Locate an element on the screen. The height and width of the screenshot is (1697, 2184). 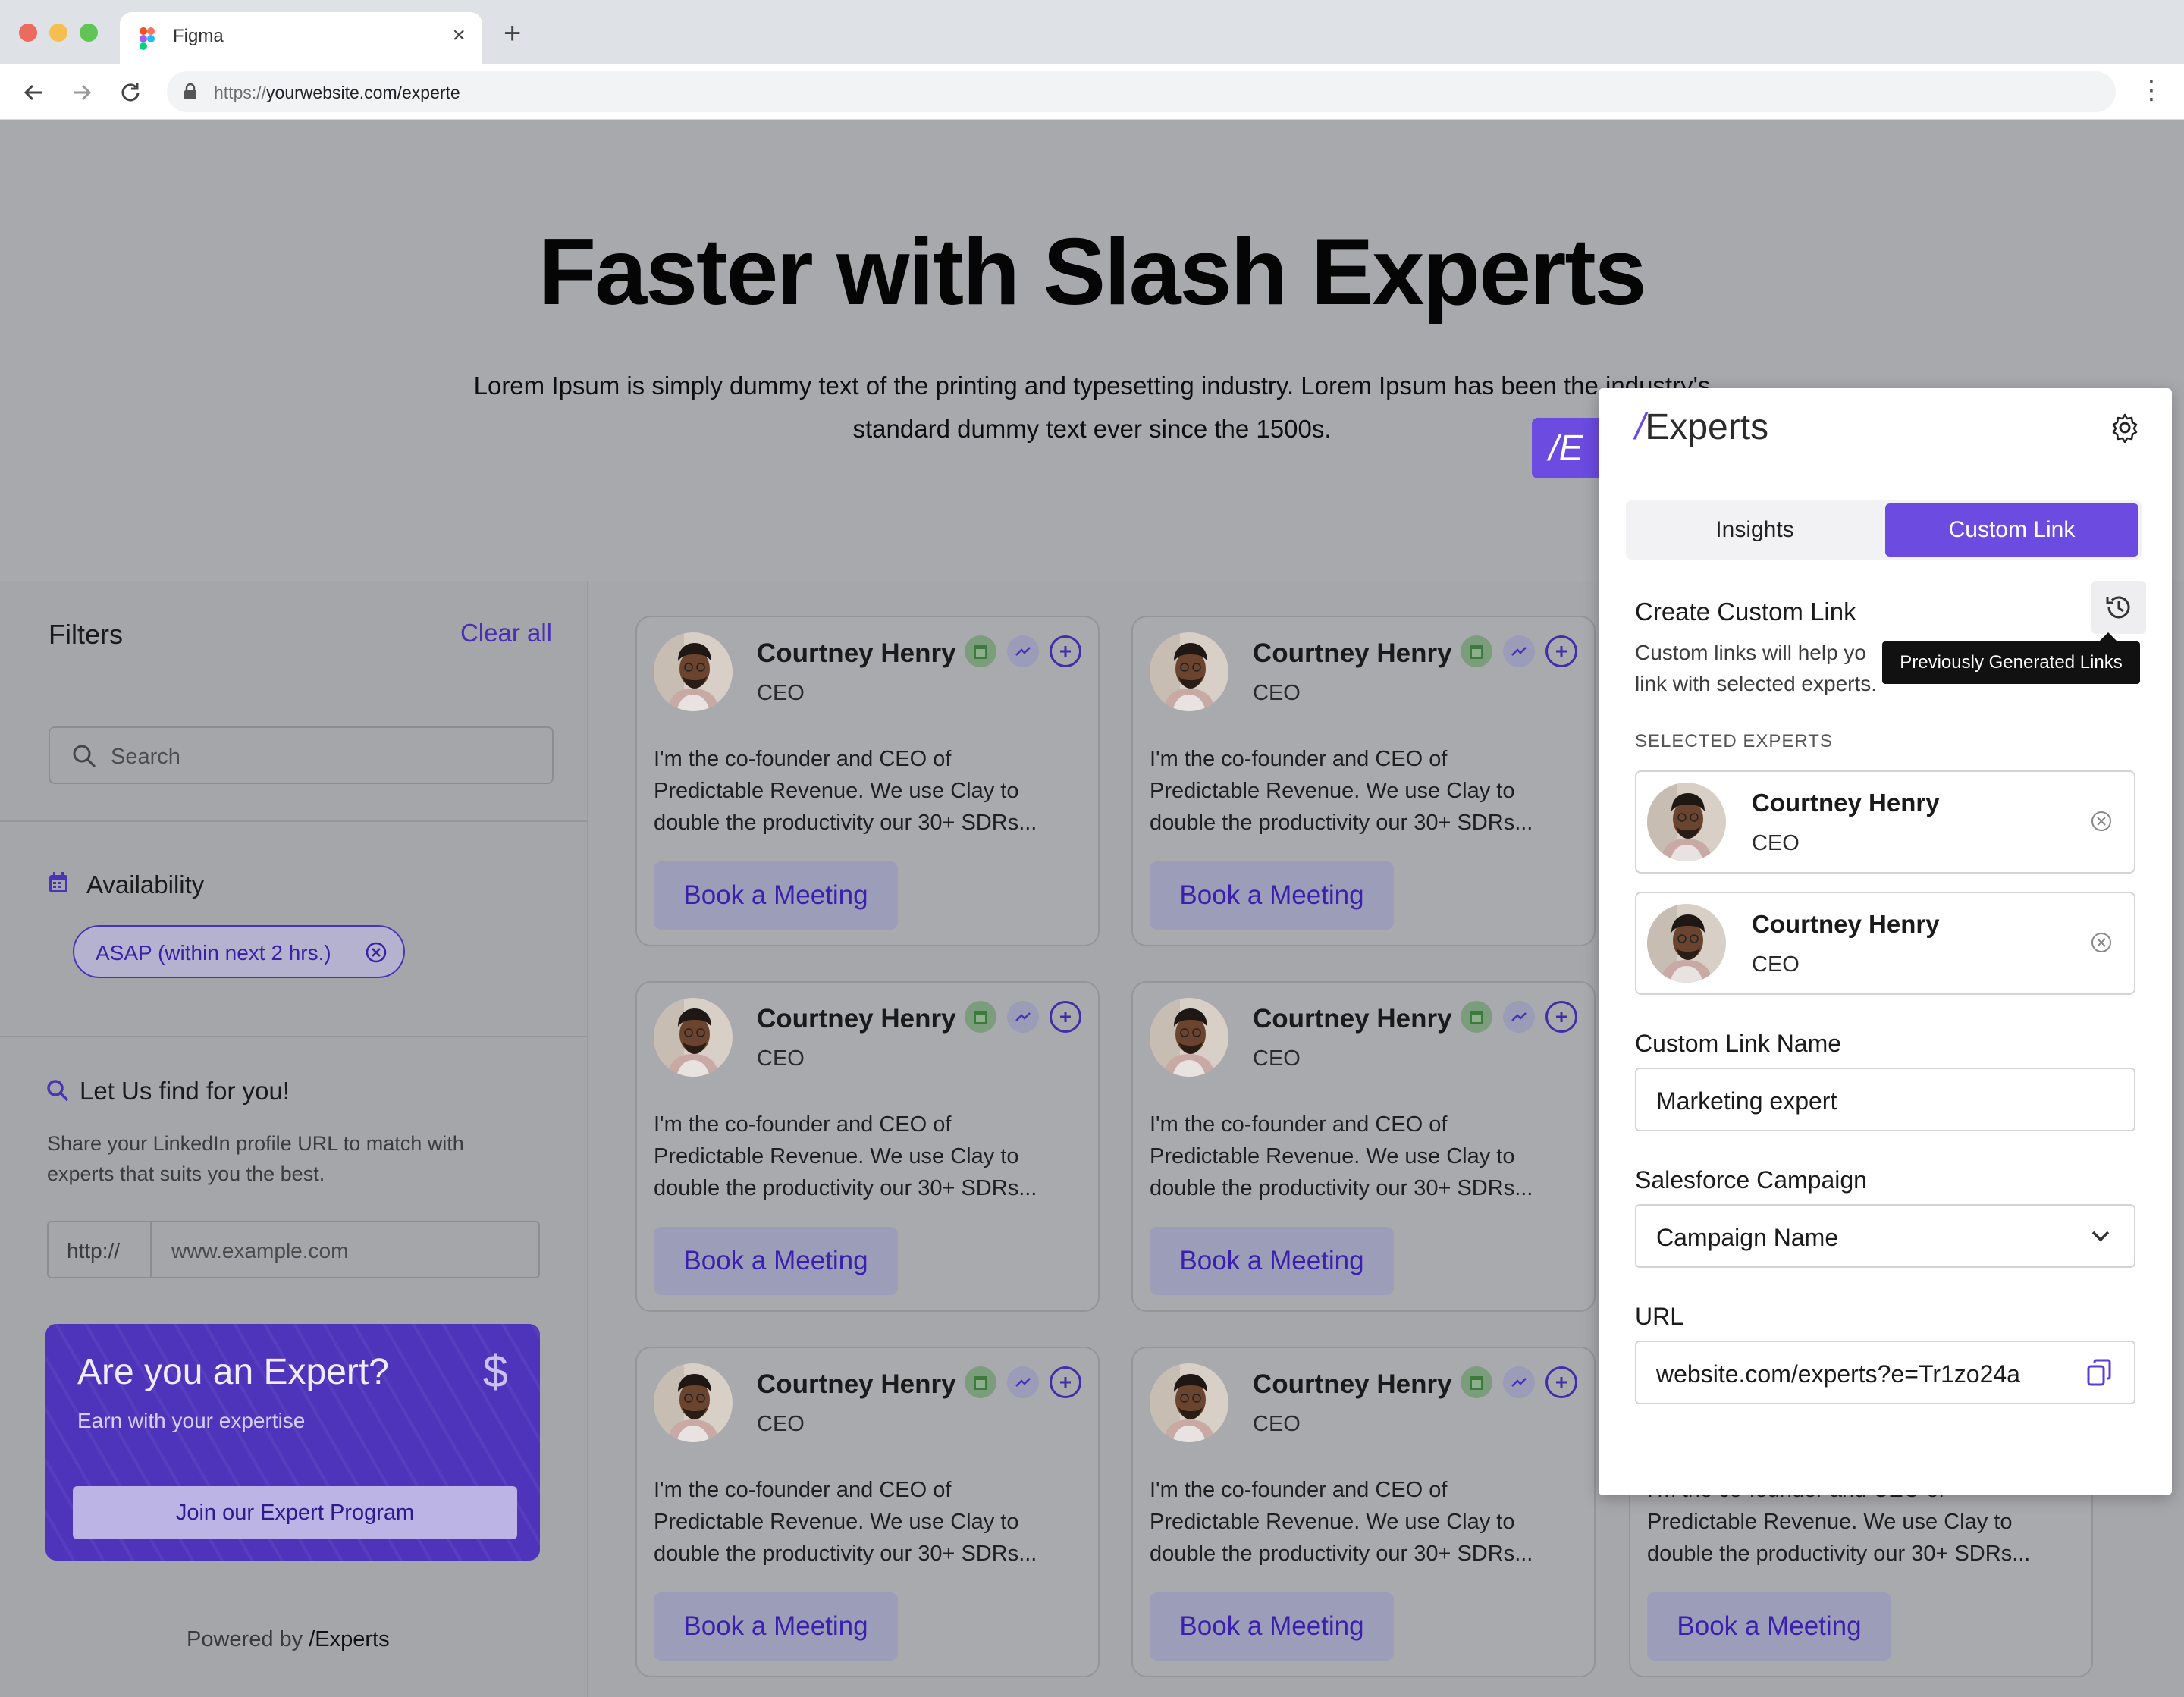
back-icon is located at coordinates (33, 92).